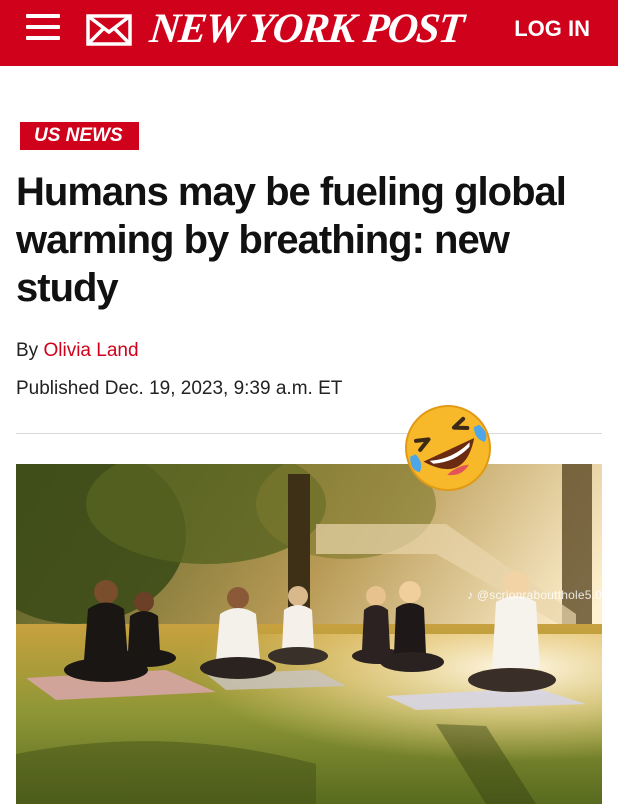  Describe the element at coordinates (309, 433) in the screenshot. I see `divider` at that location.